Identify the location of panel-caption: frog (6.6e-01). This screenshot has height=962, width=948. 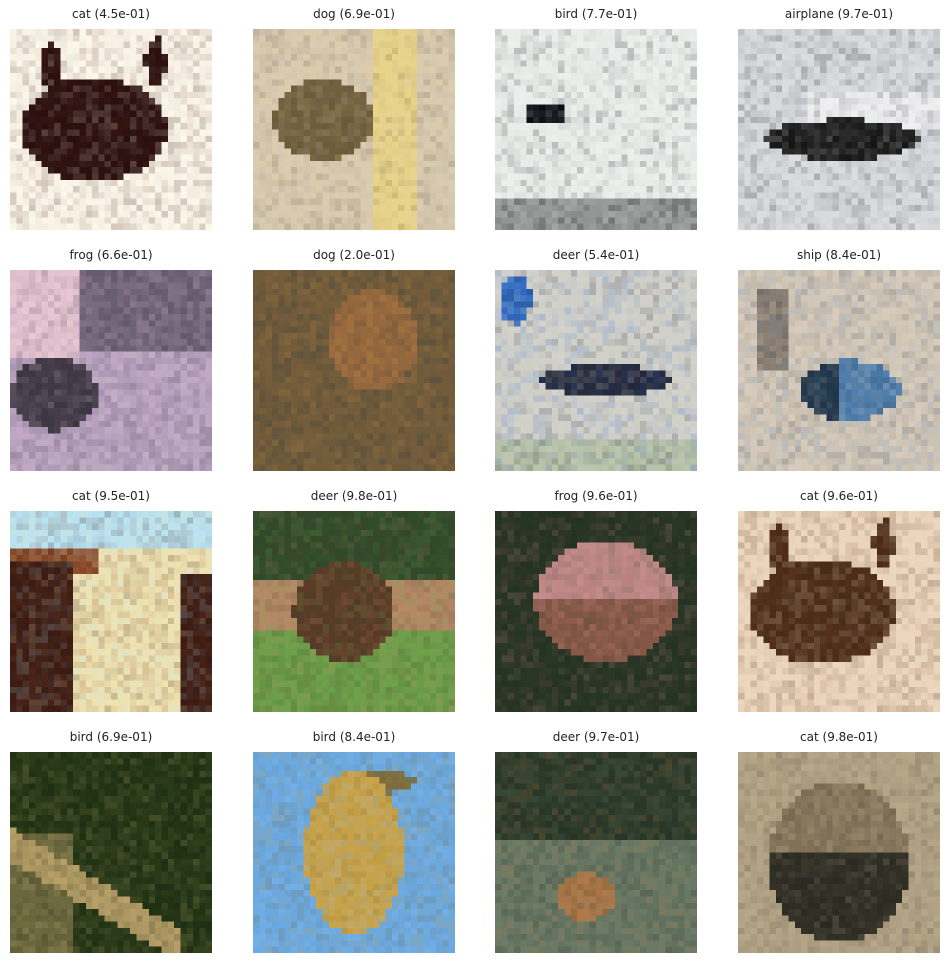
(111, 255).